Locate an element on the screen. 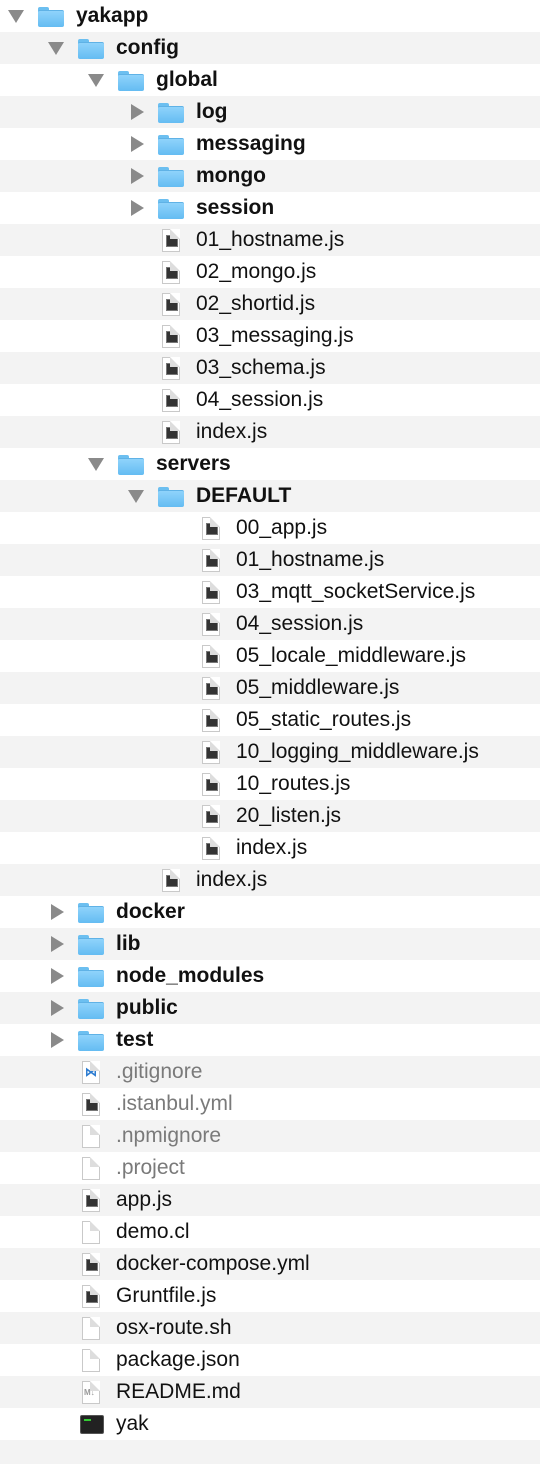  file-row: Gruntfile.js is located at coordinates (270, 1296).